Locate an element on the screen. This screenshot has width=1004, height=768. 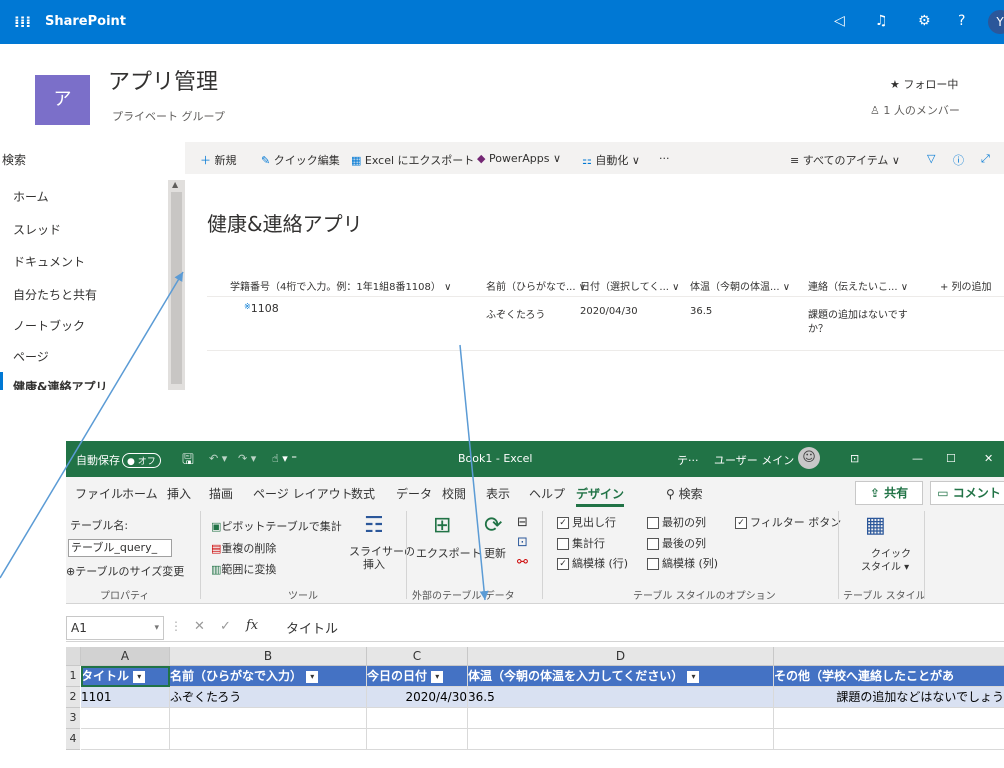
undo-icon: ↶ ▾ is located at coordinates (218, 458).